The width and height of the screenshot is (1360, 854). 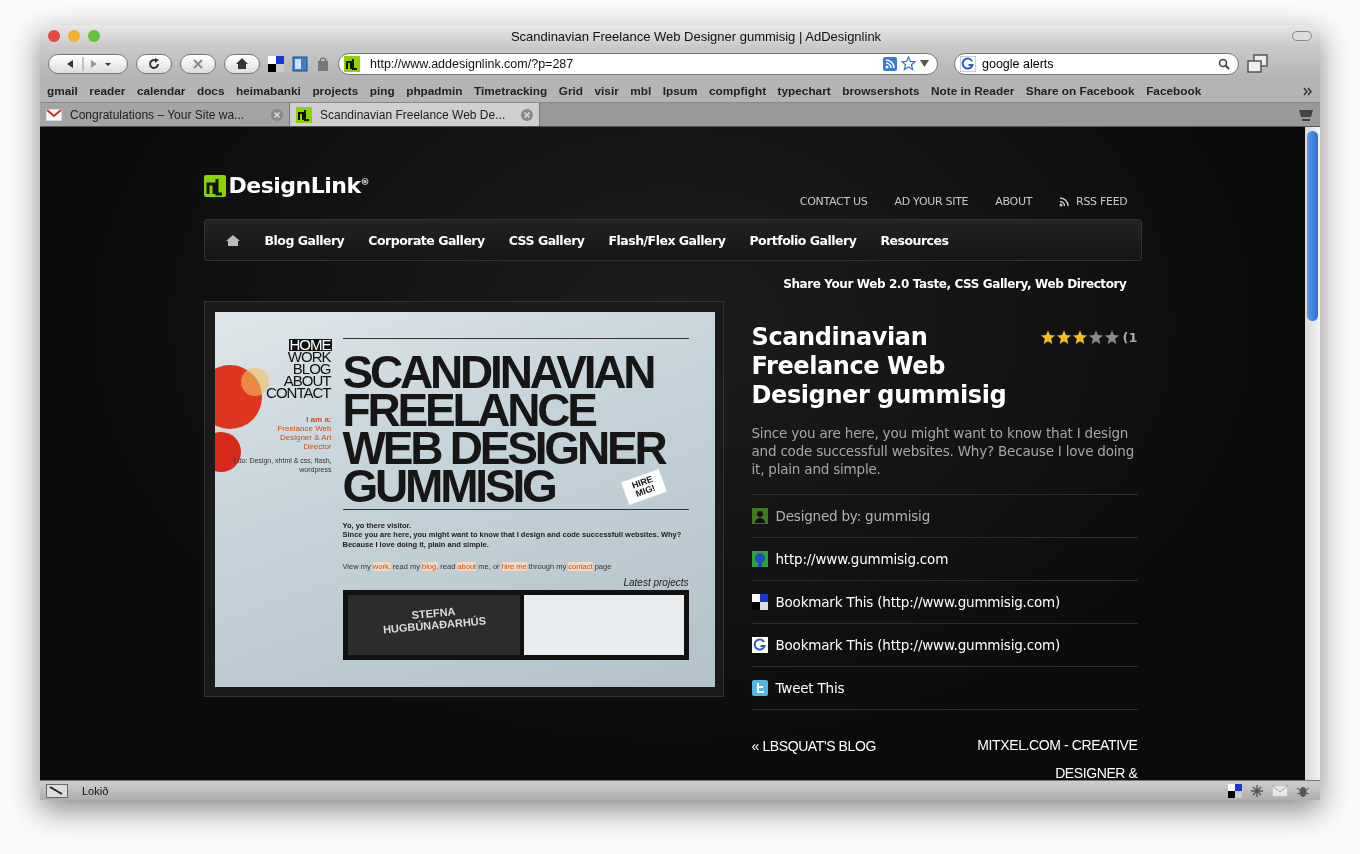 I want to click on panel-icon, so click(x=300, y=63).